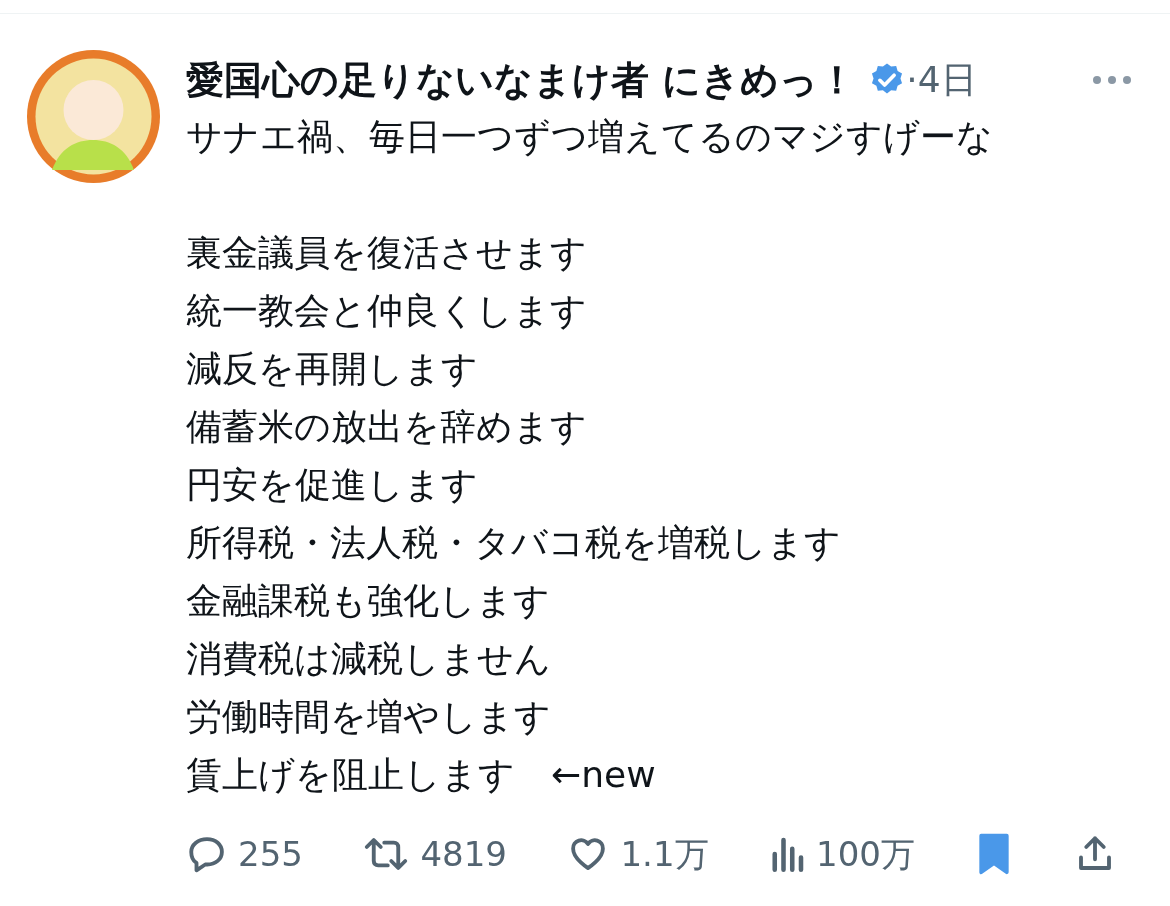 The image size is (1170, 906). I want to click on action-count: 100万, so click(865, 854).